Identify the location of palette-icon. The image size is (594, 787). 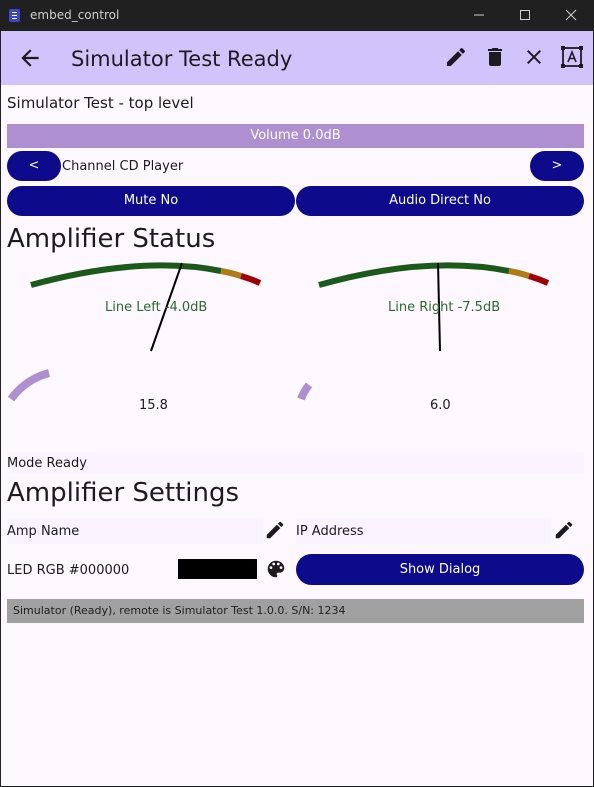
(276, 569).